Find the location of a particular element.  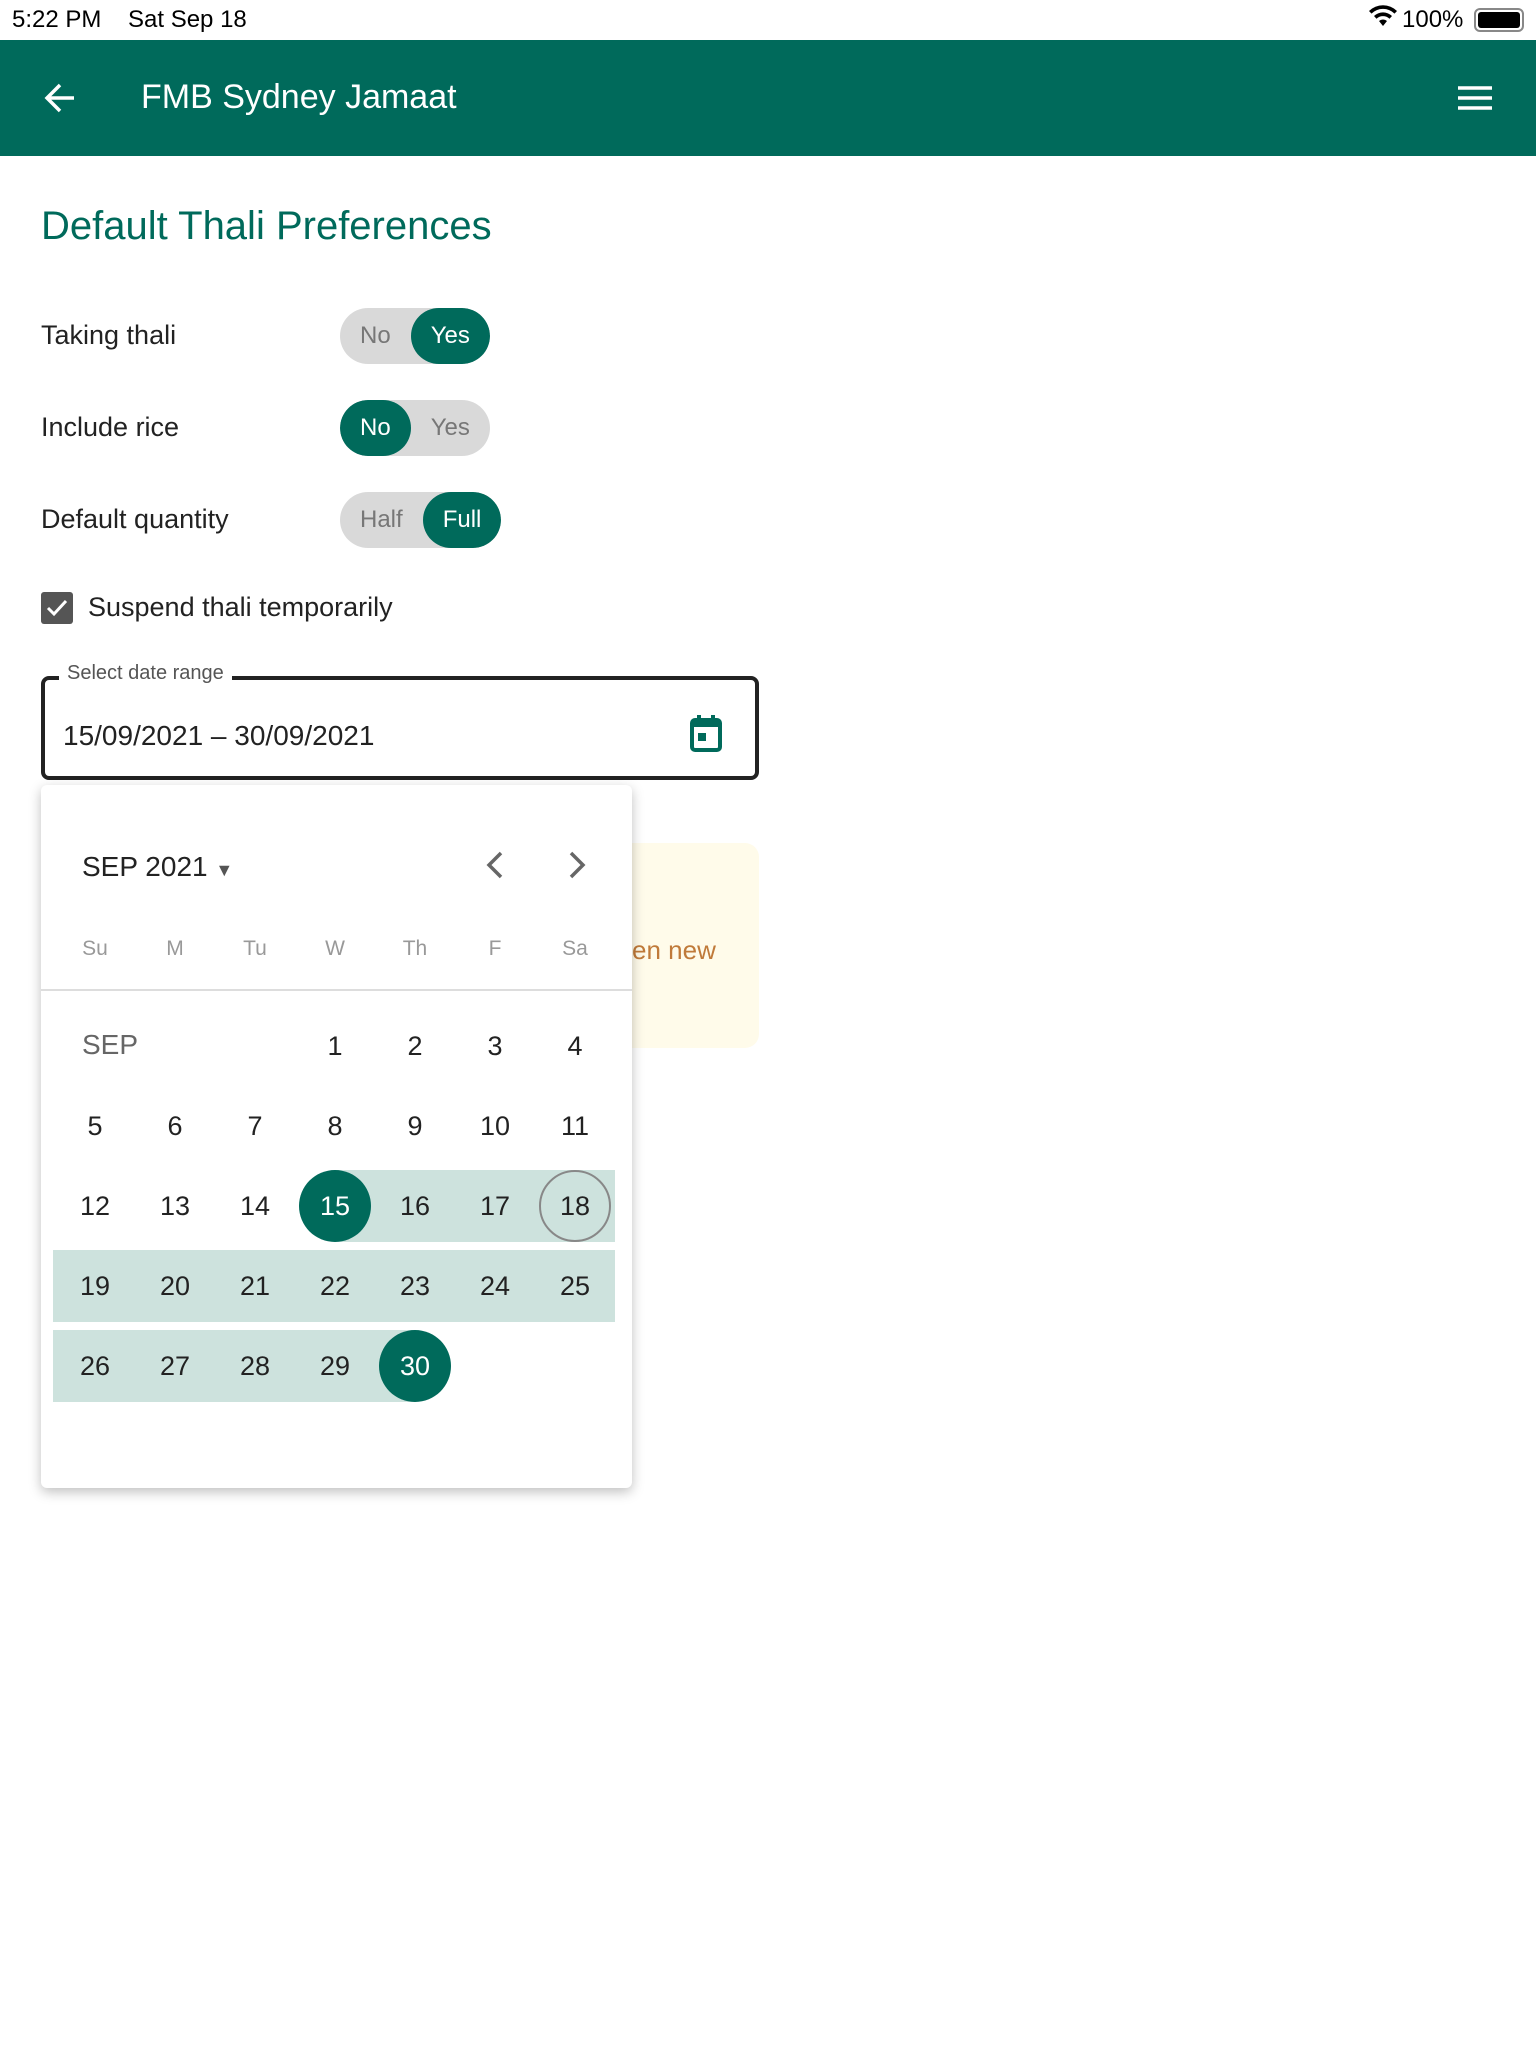

status-date: Sat Sep 18 is located at coordinates (187, 19).